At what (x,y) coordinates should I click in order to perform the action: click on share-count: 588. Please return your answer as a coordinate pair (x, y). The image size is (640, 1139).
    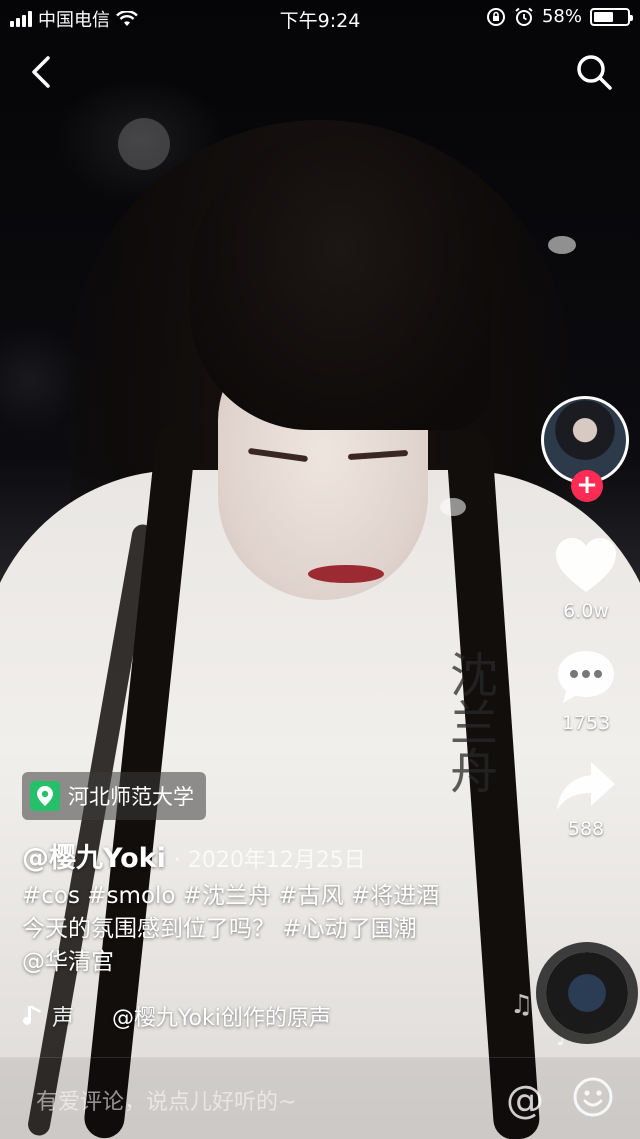
    Looking at the image, I should click on (586, 829).